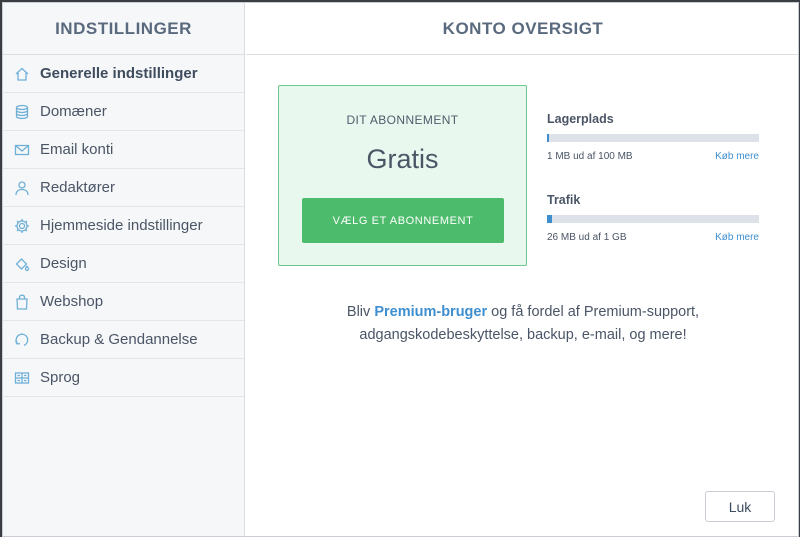 The image size is (800, 537). I want to click on sidebar-item-webshop: Webshop, so click(123, 302).